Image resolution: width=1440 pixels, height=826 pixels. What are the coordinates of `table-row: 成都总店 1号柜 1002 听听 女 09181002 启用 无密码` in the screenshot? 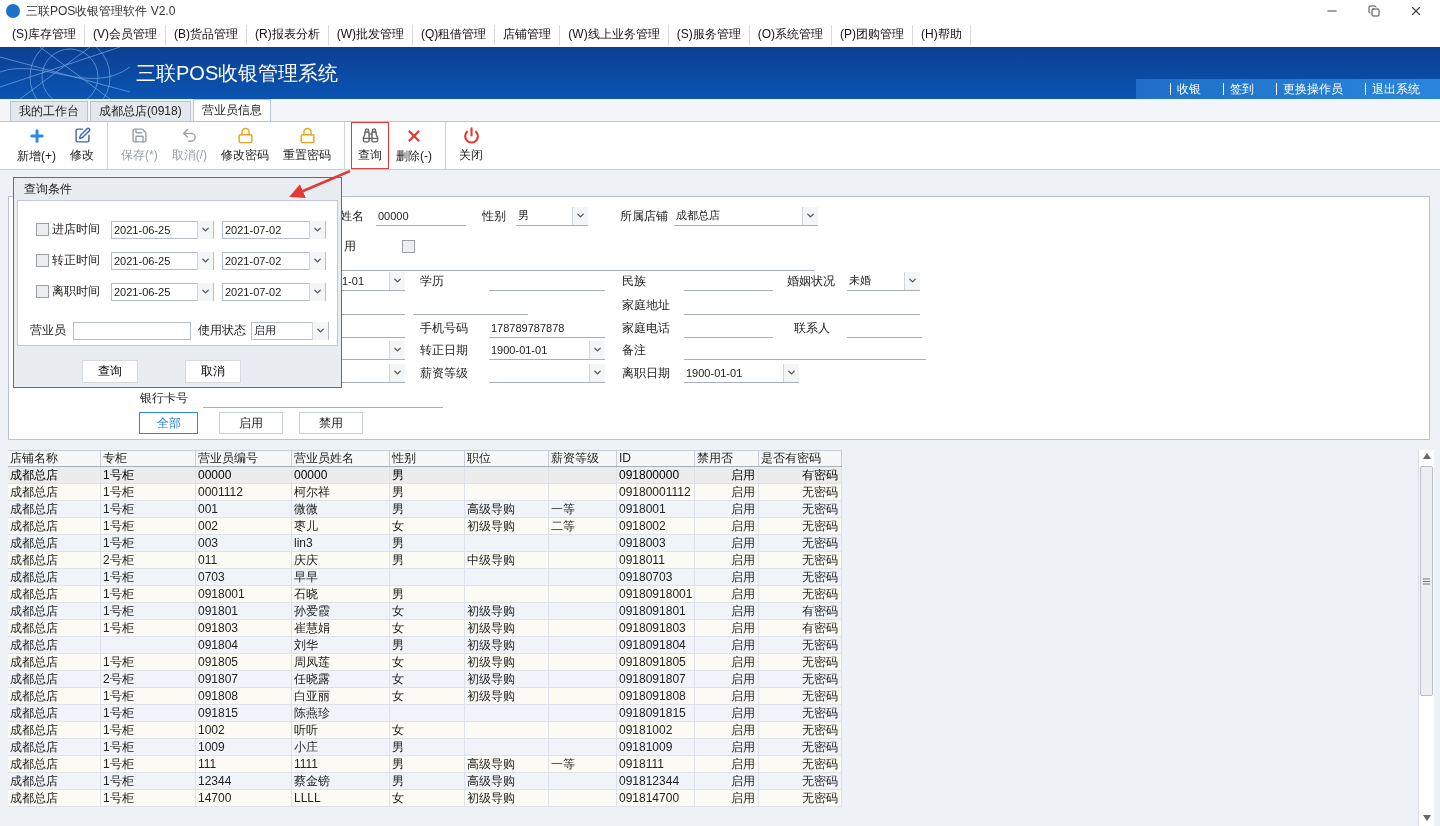 It's located at (425, 730).